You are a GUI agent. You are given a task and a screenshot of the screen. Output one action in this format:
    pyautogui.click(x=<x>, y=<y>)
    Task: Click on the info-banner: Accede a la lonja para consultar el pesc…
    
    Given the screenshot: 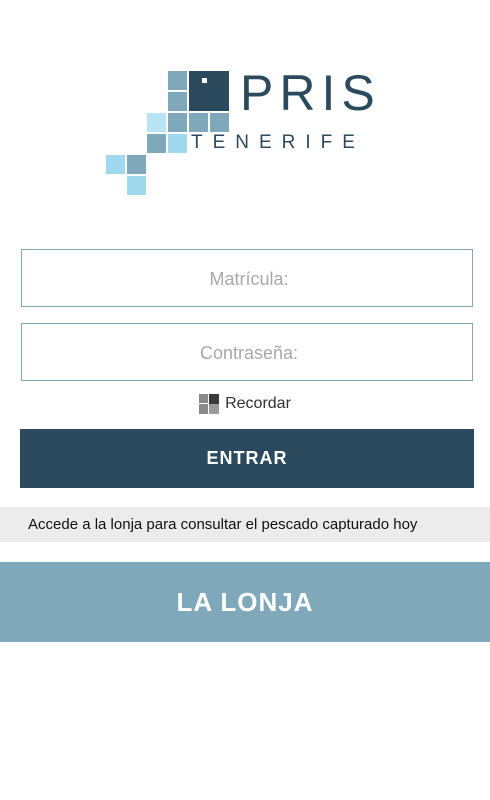 What is the action you would take?
    pyautogui.click(x=245, y=524)
    